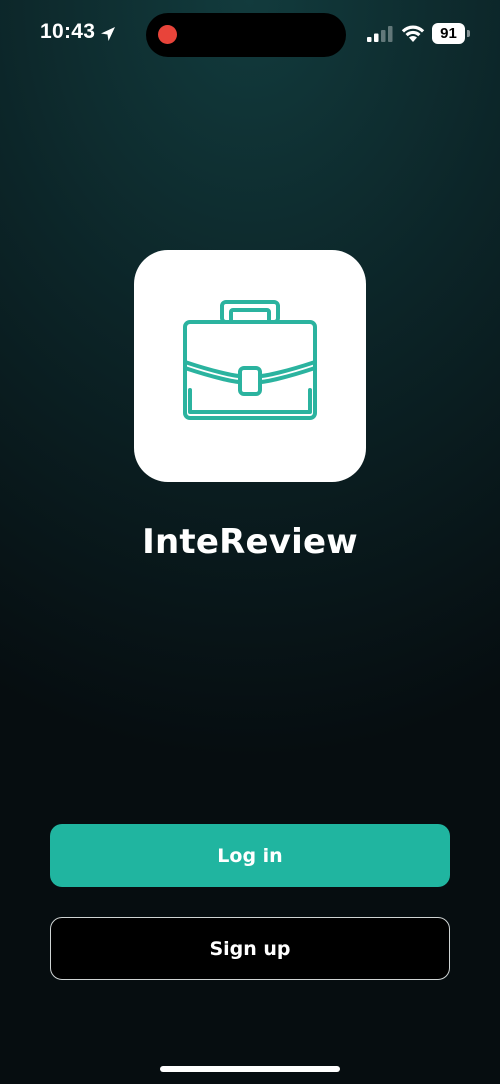  I want to click on status-time: 10:43, so click(68, 31).